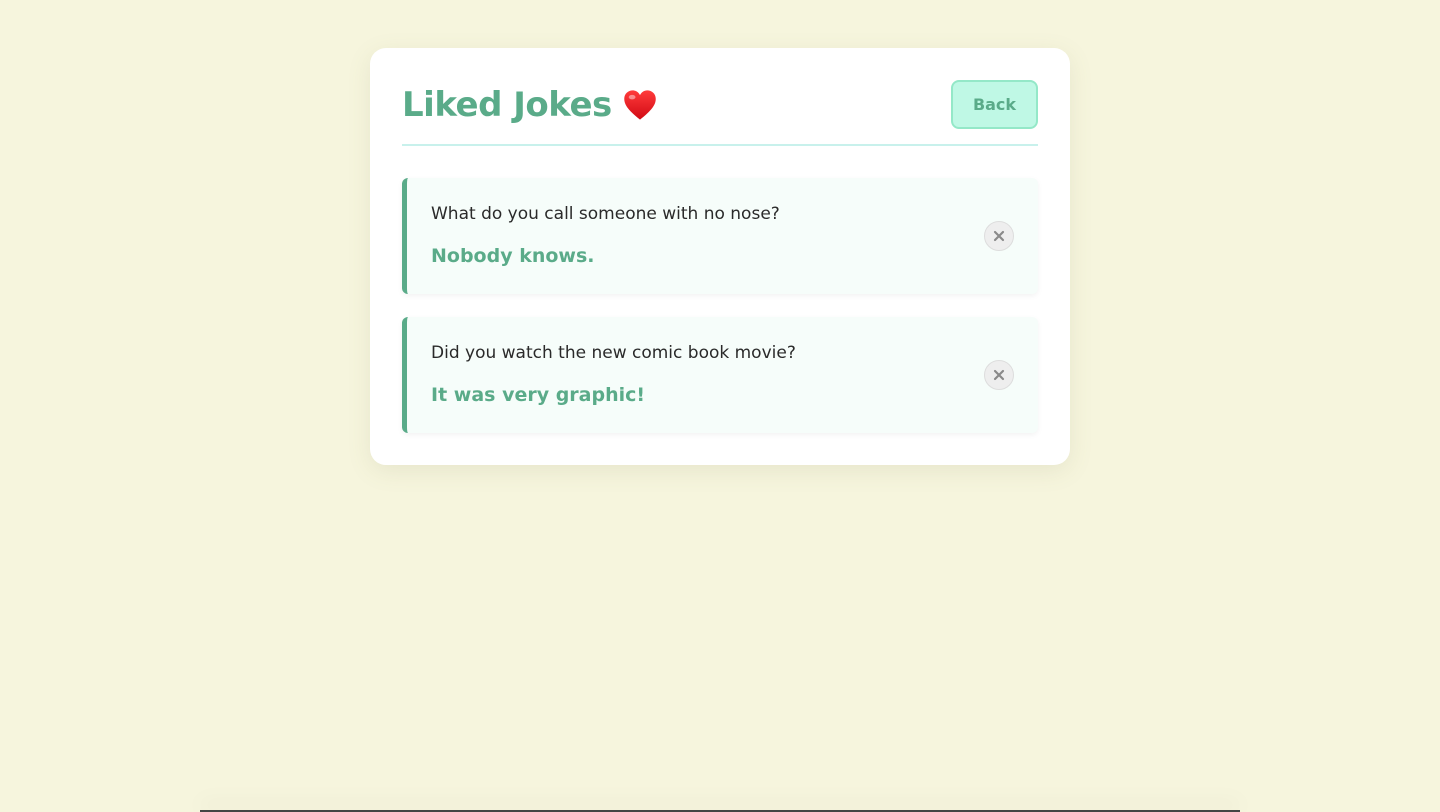 The image size is (1440, 812). What do you see at coordinates (538, 395) in the screenshot?
I see `joke-punchline: It was very graphic!` at bounding box center [538, 395].